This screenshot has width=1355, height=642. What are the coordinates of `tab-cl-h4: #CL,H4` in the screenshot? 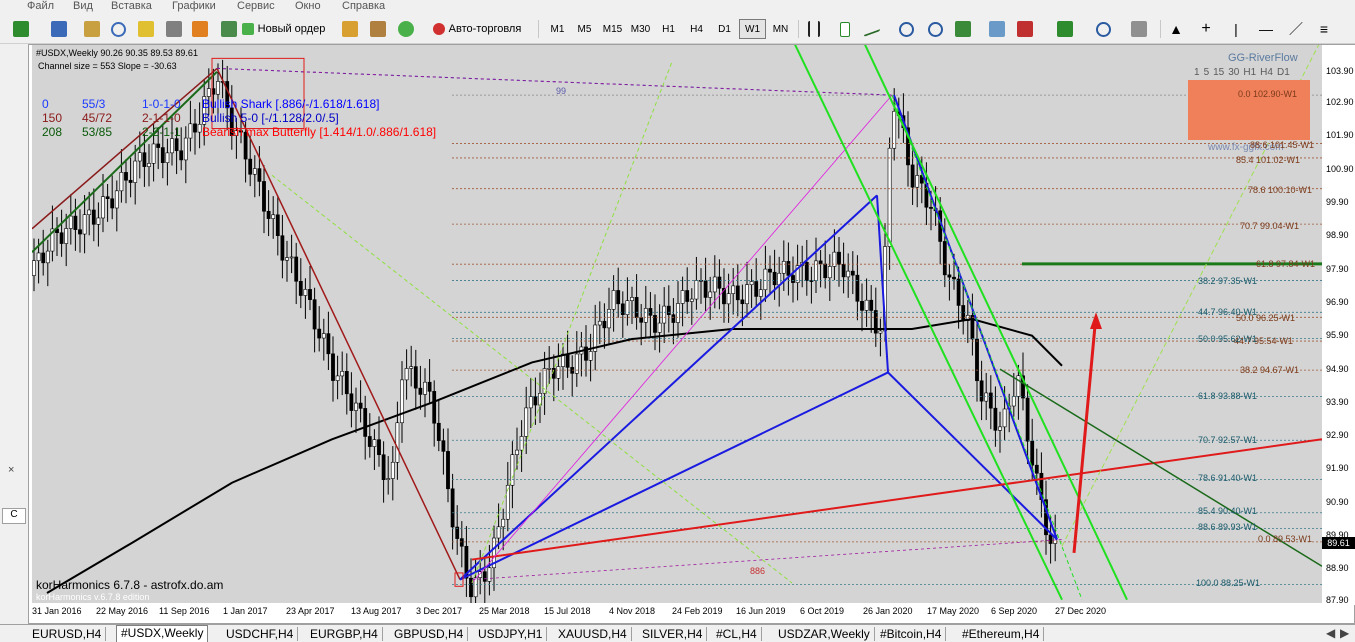 It's located at (737, 634).